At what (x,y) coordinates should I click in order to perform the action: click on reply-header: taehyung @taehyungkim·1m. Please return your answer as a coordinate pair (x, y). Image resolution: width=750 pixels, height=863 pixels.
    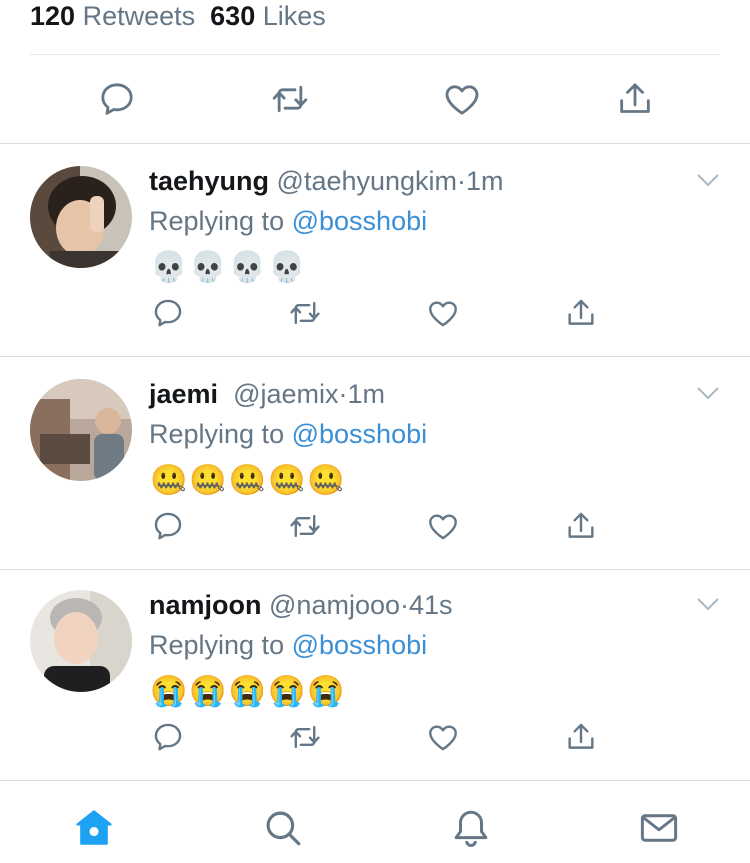
    Looking at the image, I should click on (326, 181).